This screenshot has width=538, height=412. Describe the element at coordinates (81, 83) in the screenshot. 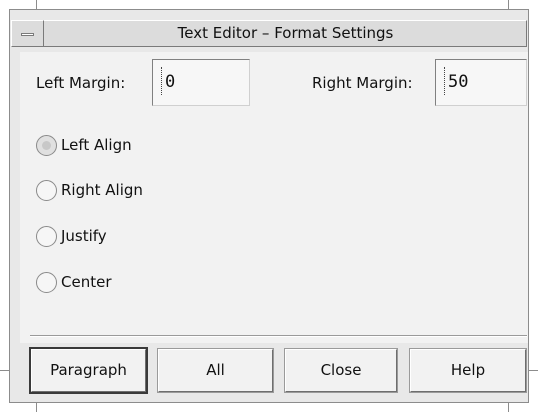

I see `left-margin-label: Left Margin:` at that location.